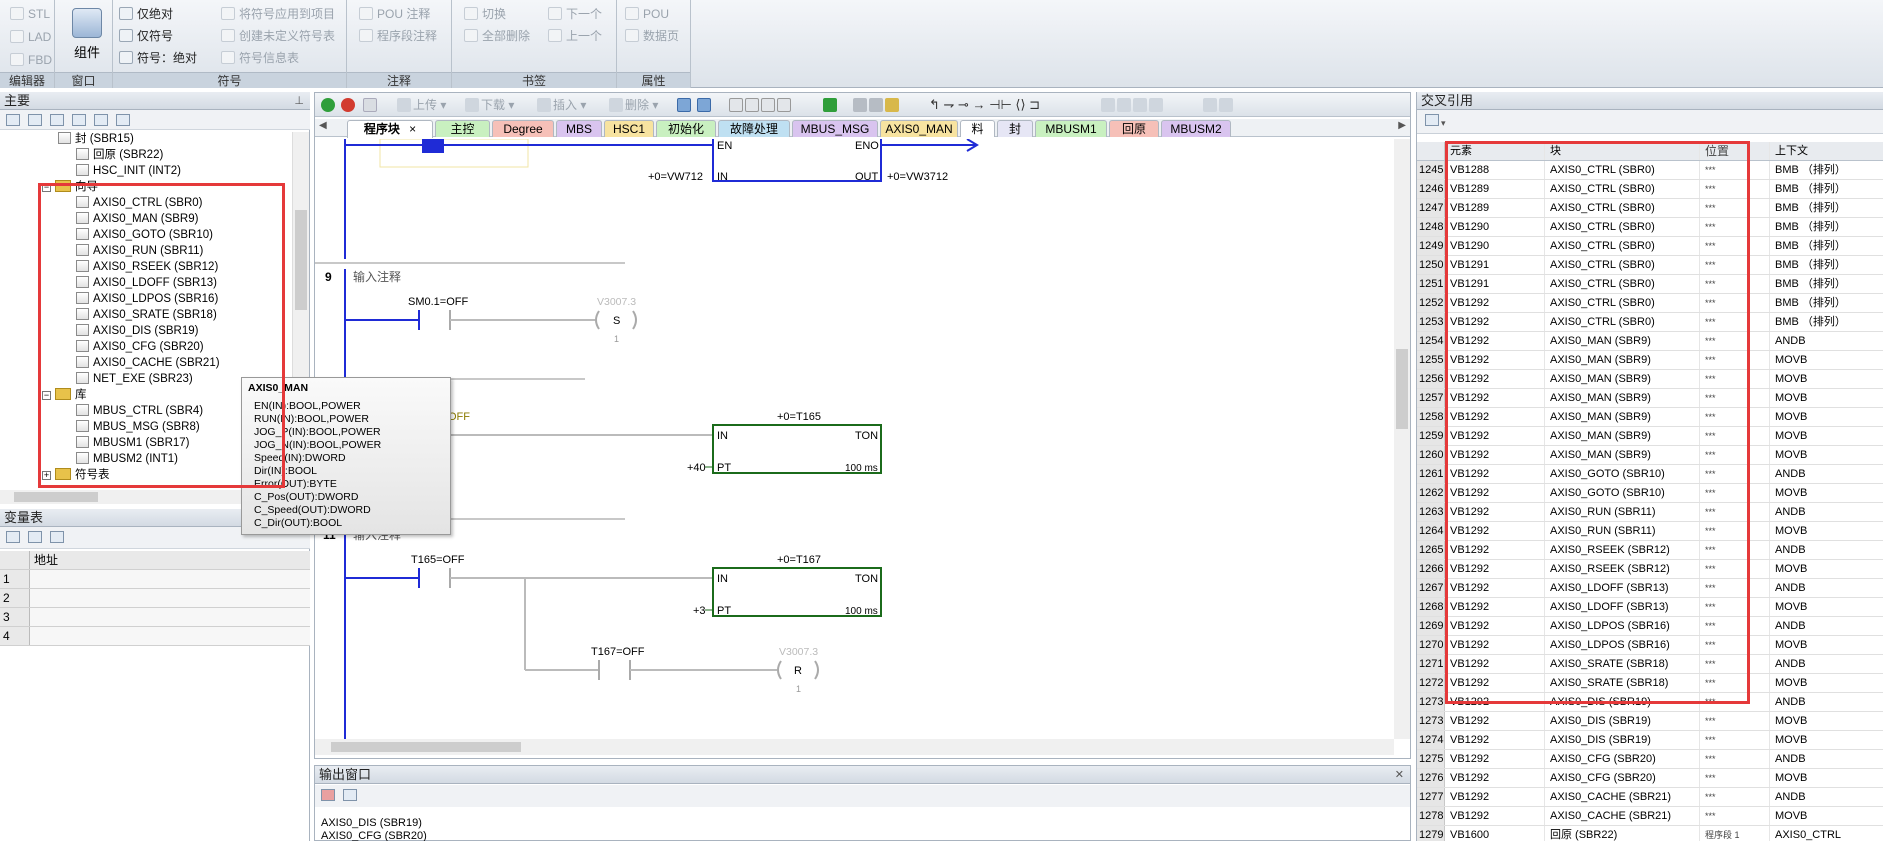 Image resolution: width=1883 pixels, height=841 pixels. What do you see at coordinates (1650, 683) in the screenshot?
I see `table-row: 1272 VB1292 AXIS0_SRATE (SBR18) *** MOVB` at bounding box center [1650, 683].